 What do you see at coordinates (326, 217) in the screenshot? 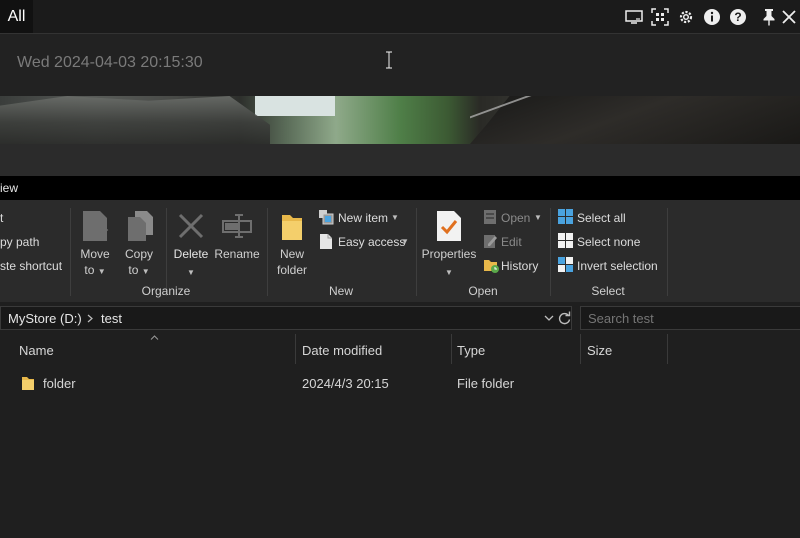
I see `new-item-icon` at bounding box center [326, 217].